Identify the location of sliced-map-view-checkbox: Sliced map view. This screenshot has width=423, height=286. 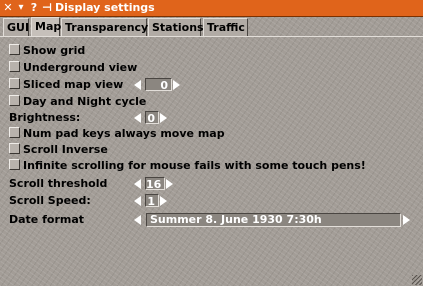
(66, 85).